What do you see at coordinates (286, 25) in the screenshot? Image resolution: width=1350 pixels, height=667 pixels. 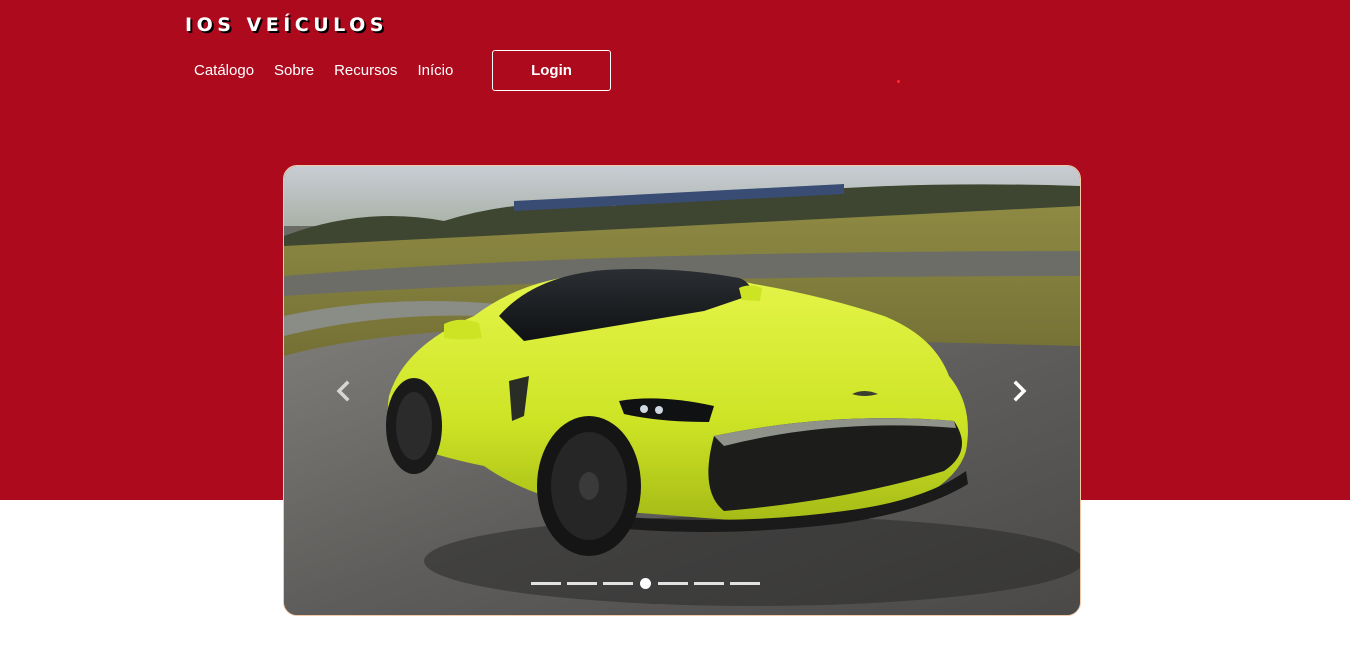 I see `brand-logo: IOS VEÍCULOS` at bounding box center [286, 25].